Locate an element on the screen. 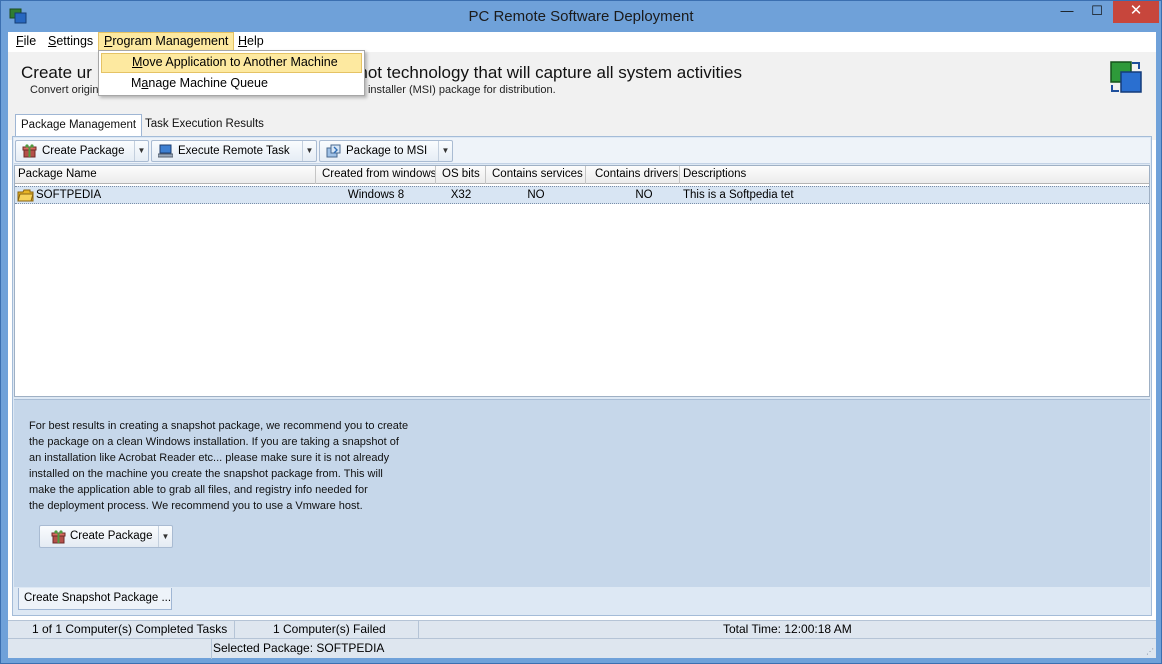 This screenshot has width=1162, height=664. tab-package-management: Package Management is located at coordinates (79, 125).